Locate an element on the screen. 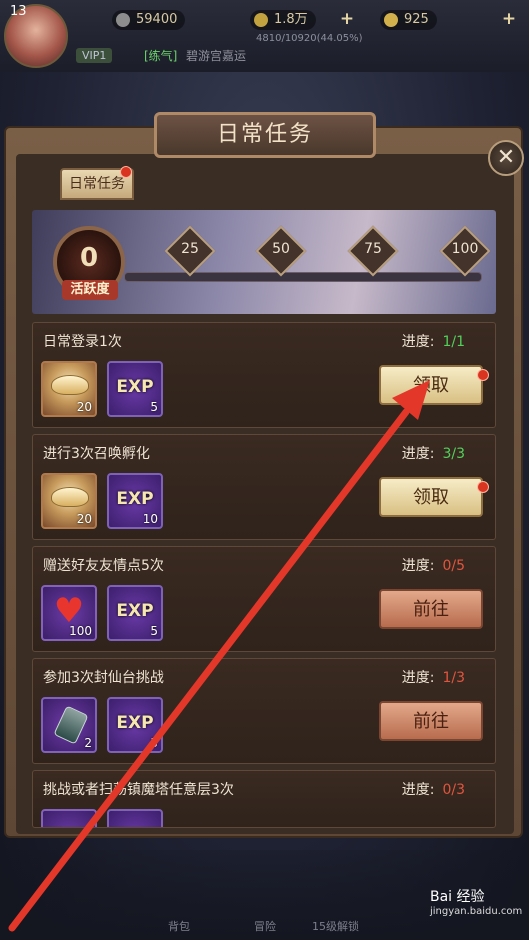 This screenshot has height=940, width=529. watermark: Bai 经验 jingyan.baidu.com is located at coordinates (476, 903).